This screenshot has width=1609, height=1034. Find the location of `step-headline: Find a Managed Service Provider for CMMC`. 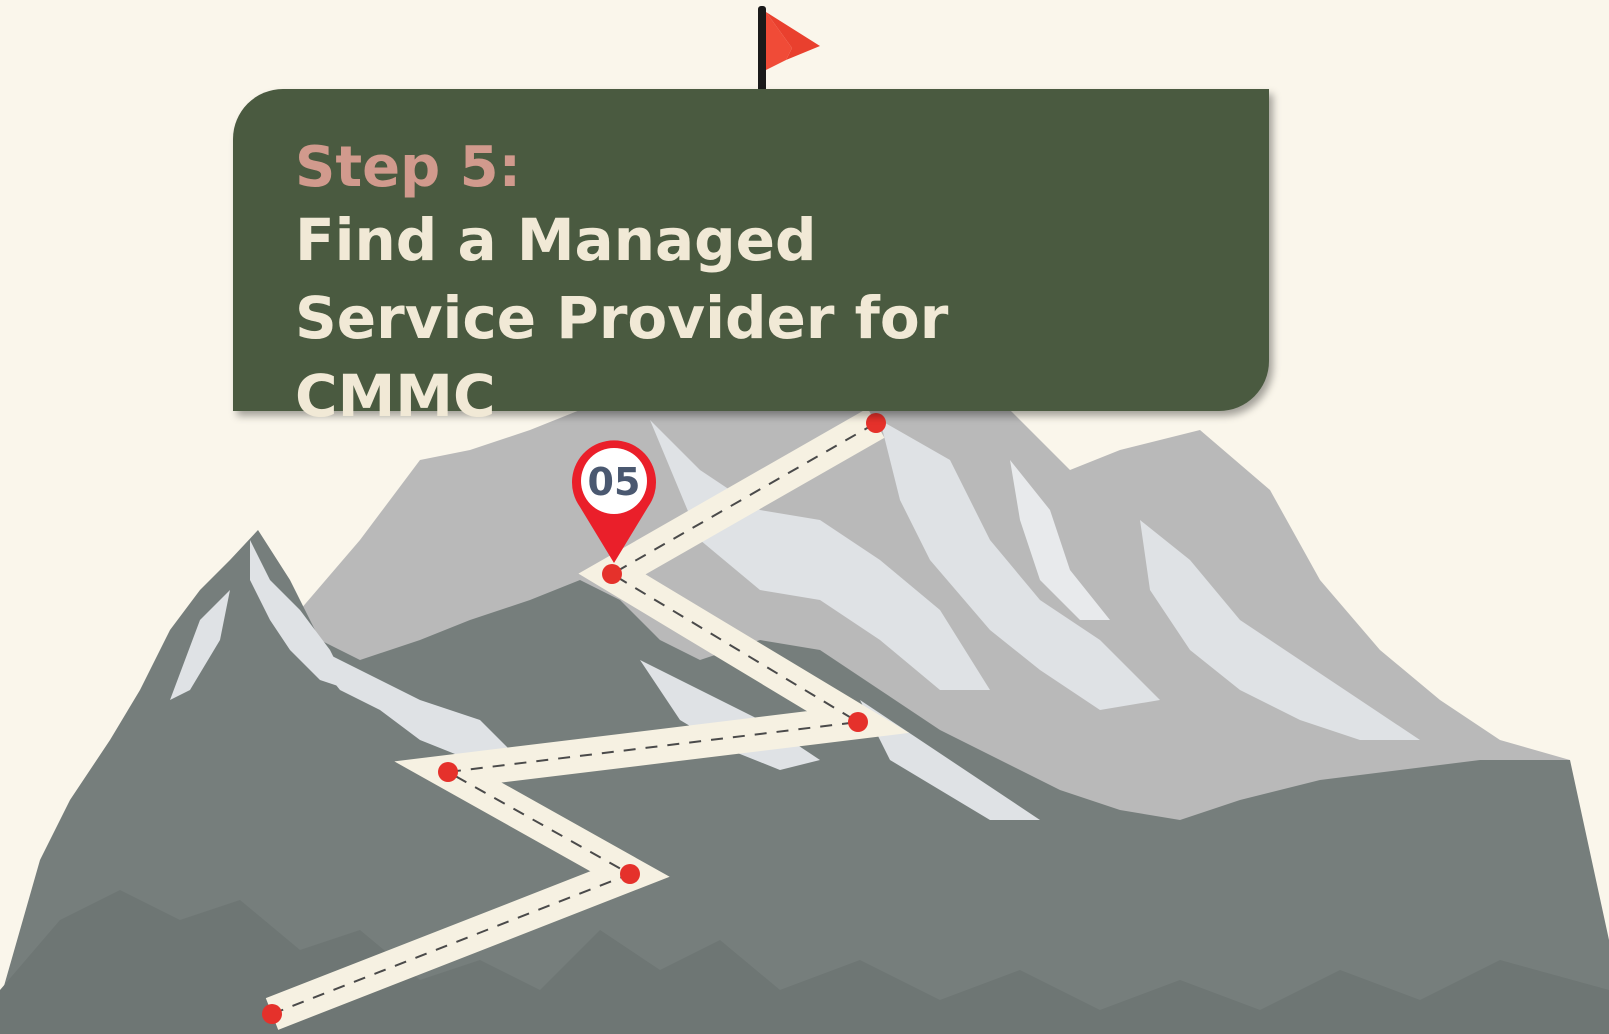

step-headline: Find a Managed Service Provider for CMMC is located at coordinates (622, 318).